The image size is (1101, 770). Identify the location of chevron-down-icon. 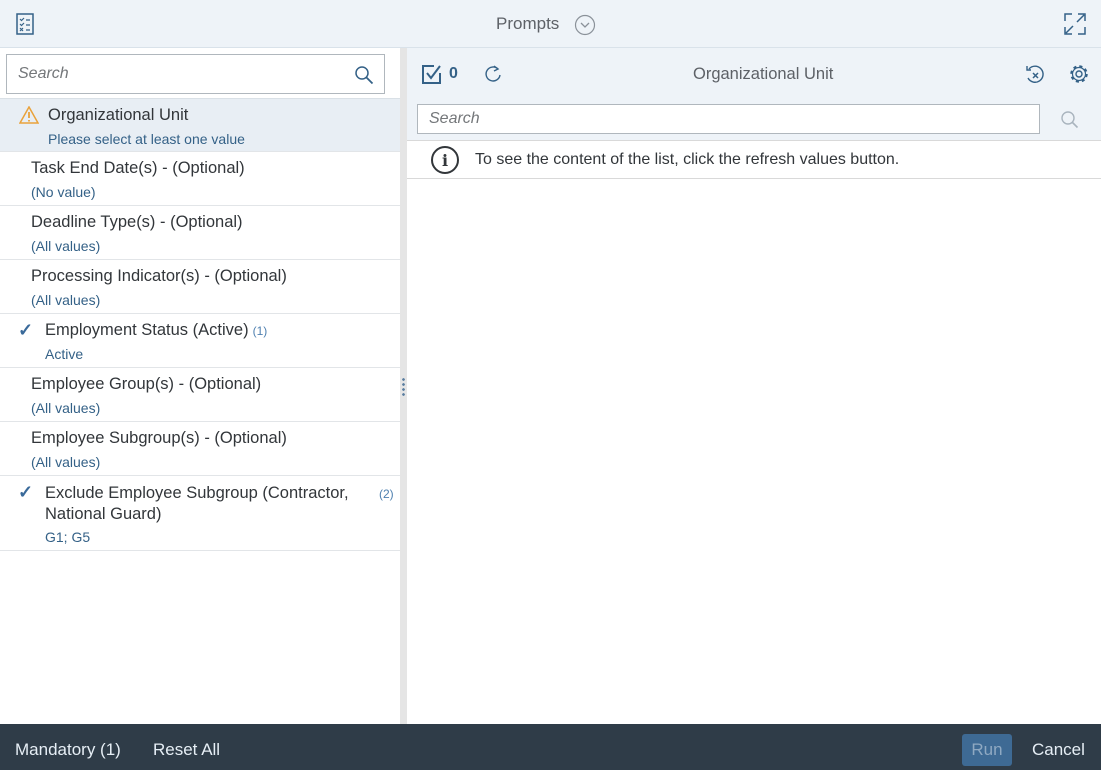
(585, 25).